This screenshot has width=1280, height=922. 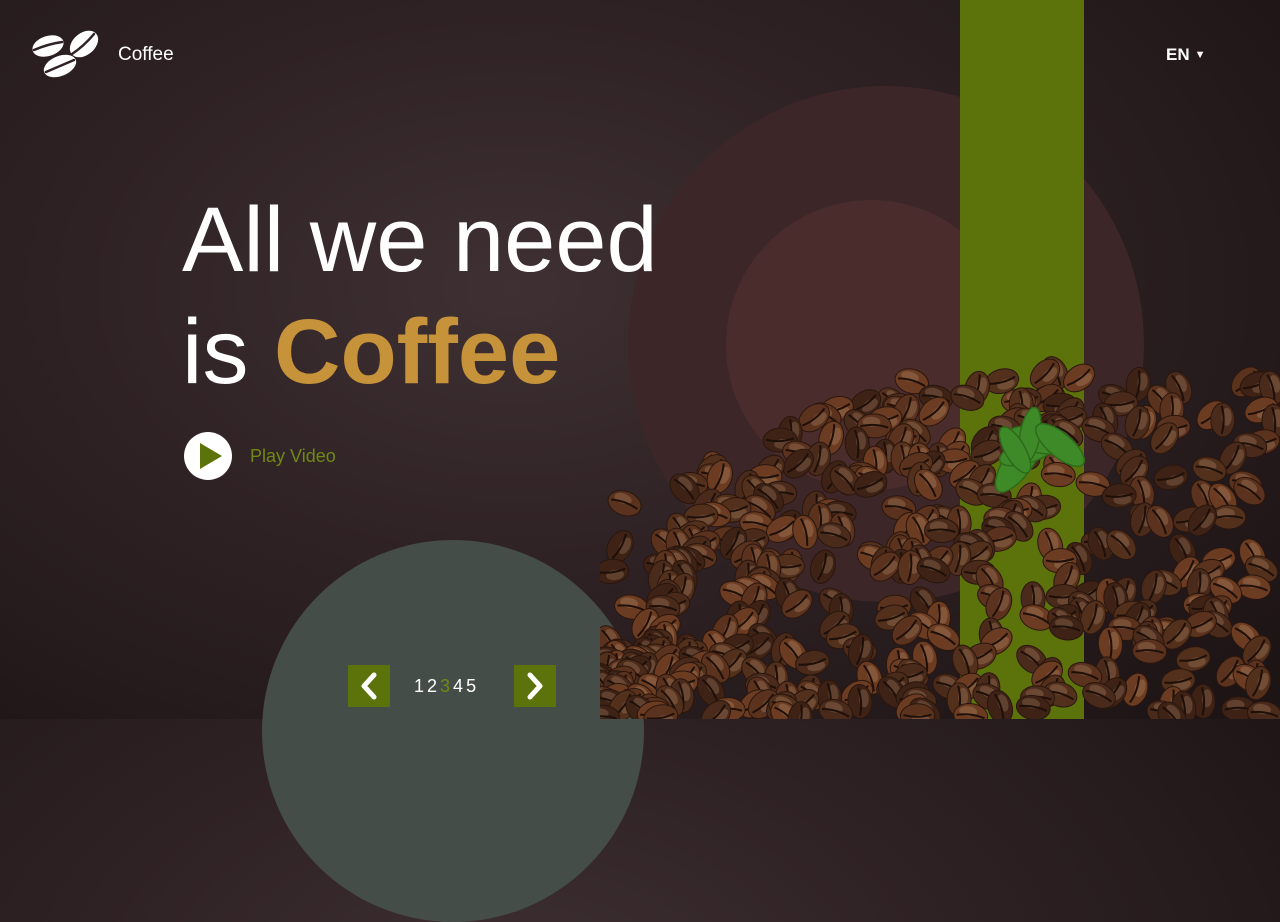 I want to click on language-label: EN, so click(x=1178, y=54).